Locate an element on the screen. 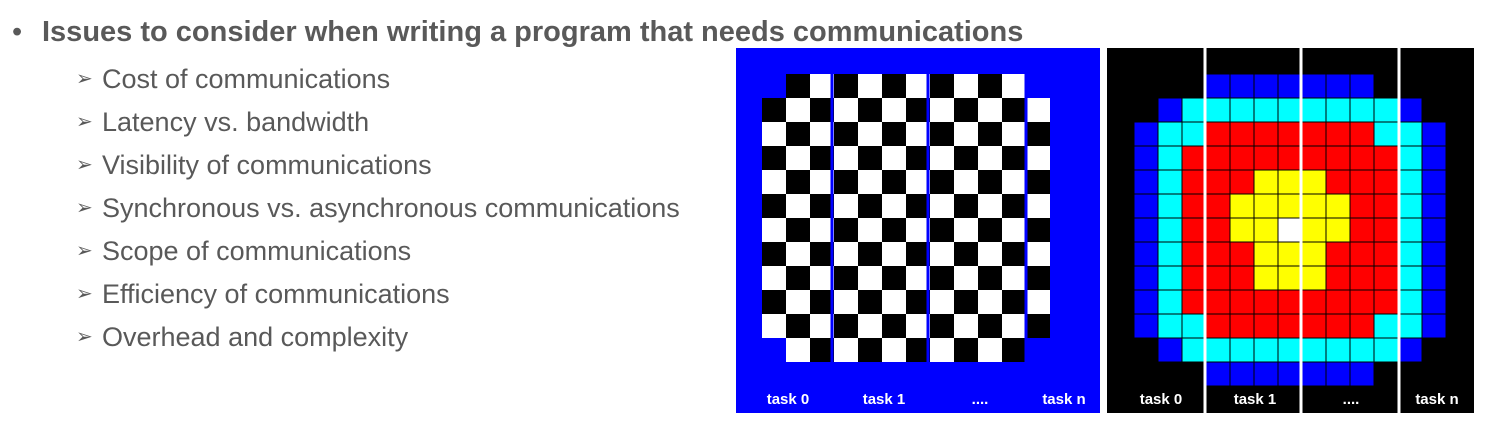 The image size is (1489, 423). task-label: task n is located at coordinates (1436, 399).